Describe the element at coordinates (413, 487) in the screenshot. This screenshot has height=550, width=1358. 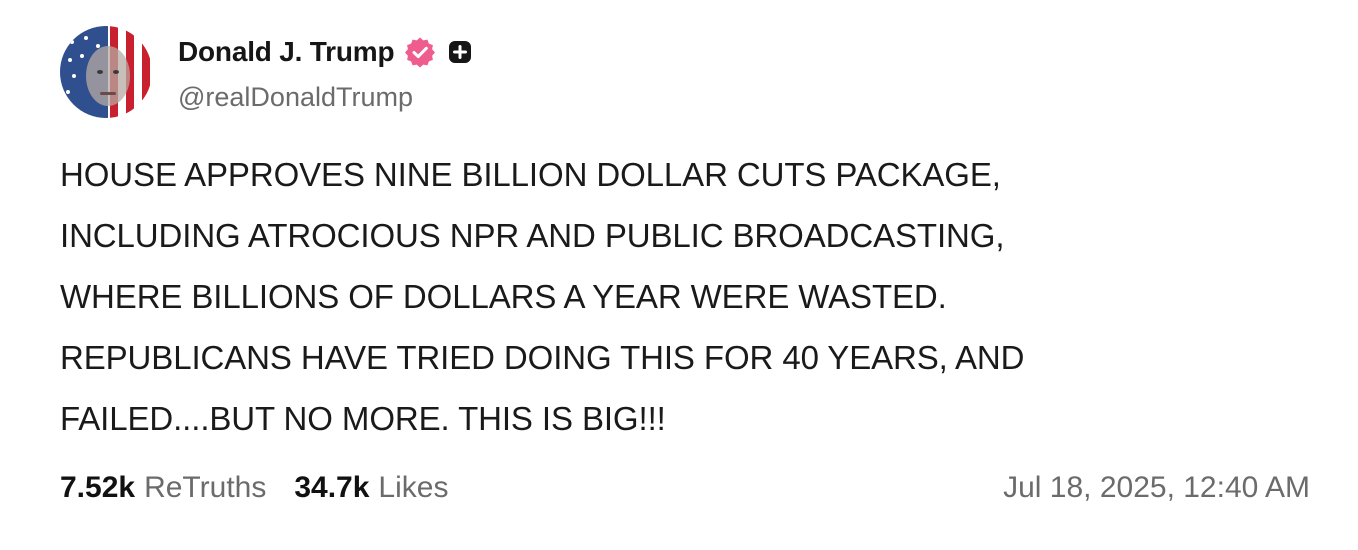
I see `likes-label: Likes` at that location.